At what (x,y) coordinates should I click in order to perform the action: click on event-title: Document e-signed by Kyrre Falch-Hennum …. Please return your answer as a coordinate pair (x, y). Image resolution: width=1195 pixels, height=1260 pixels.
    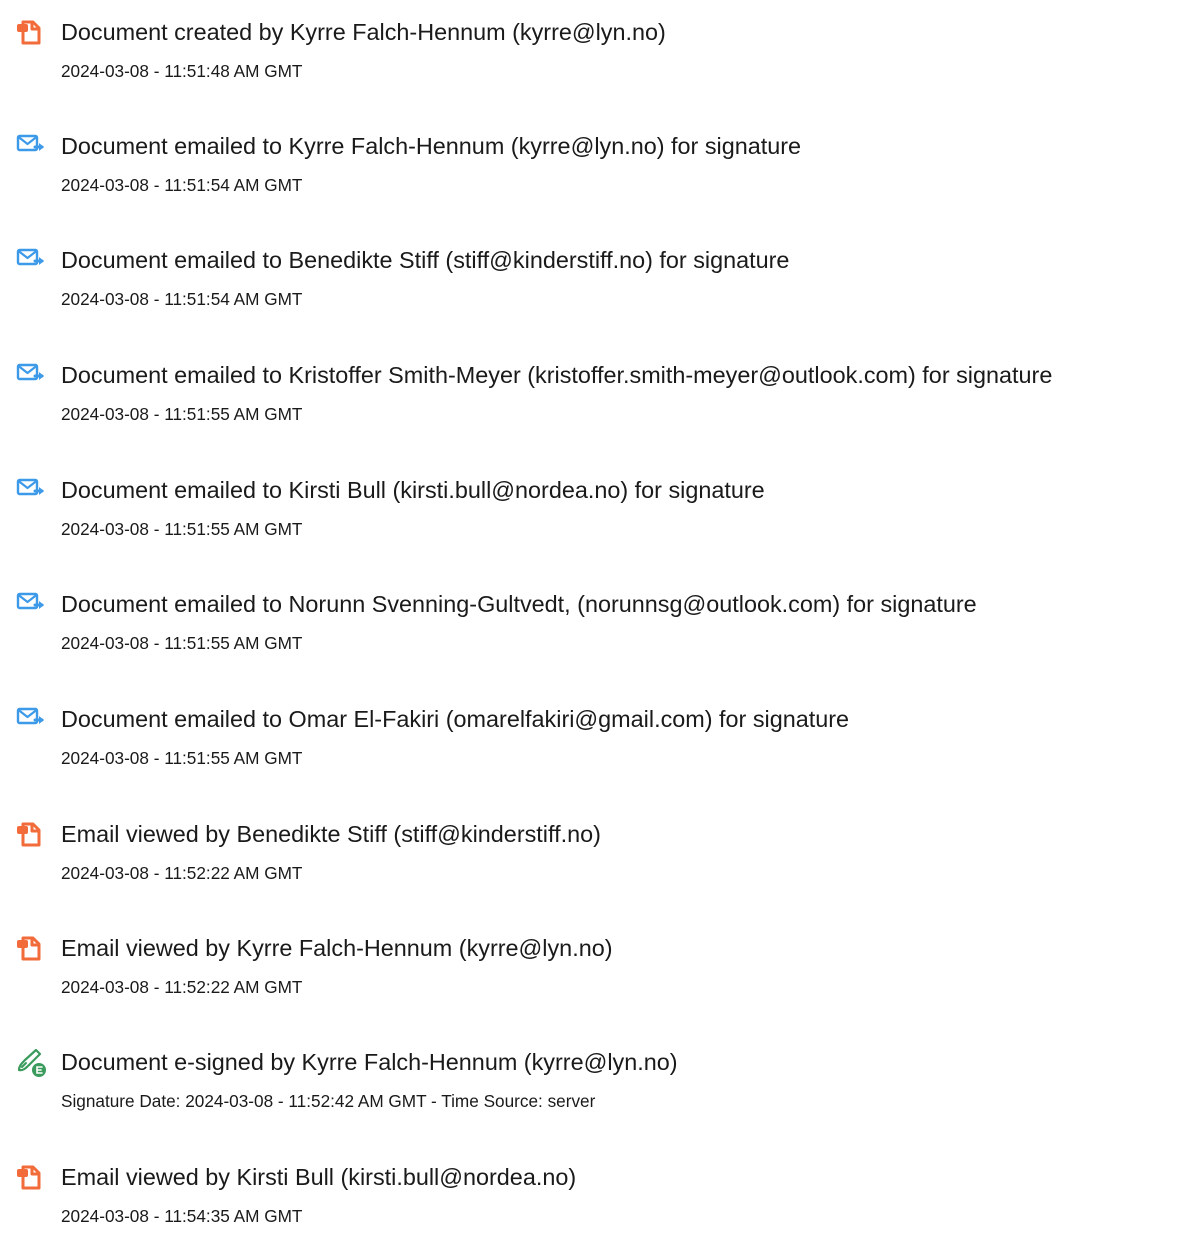
    Looking at the image, I should click on (369, 1062).